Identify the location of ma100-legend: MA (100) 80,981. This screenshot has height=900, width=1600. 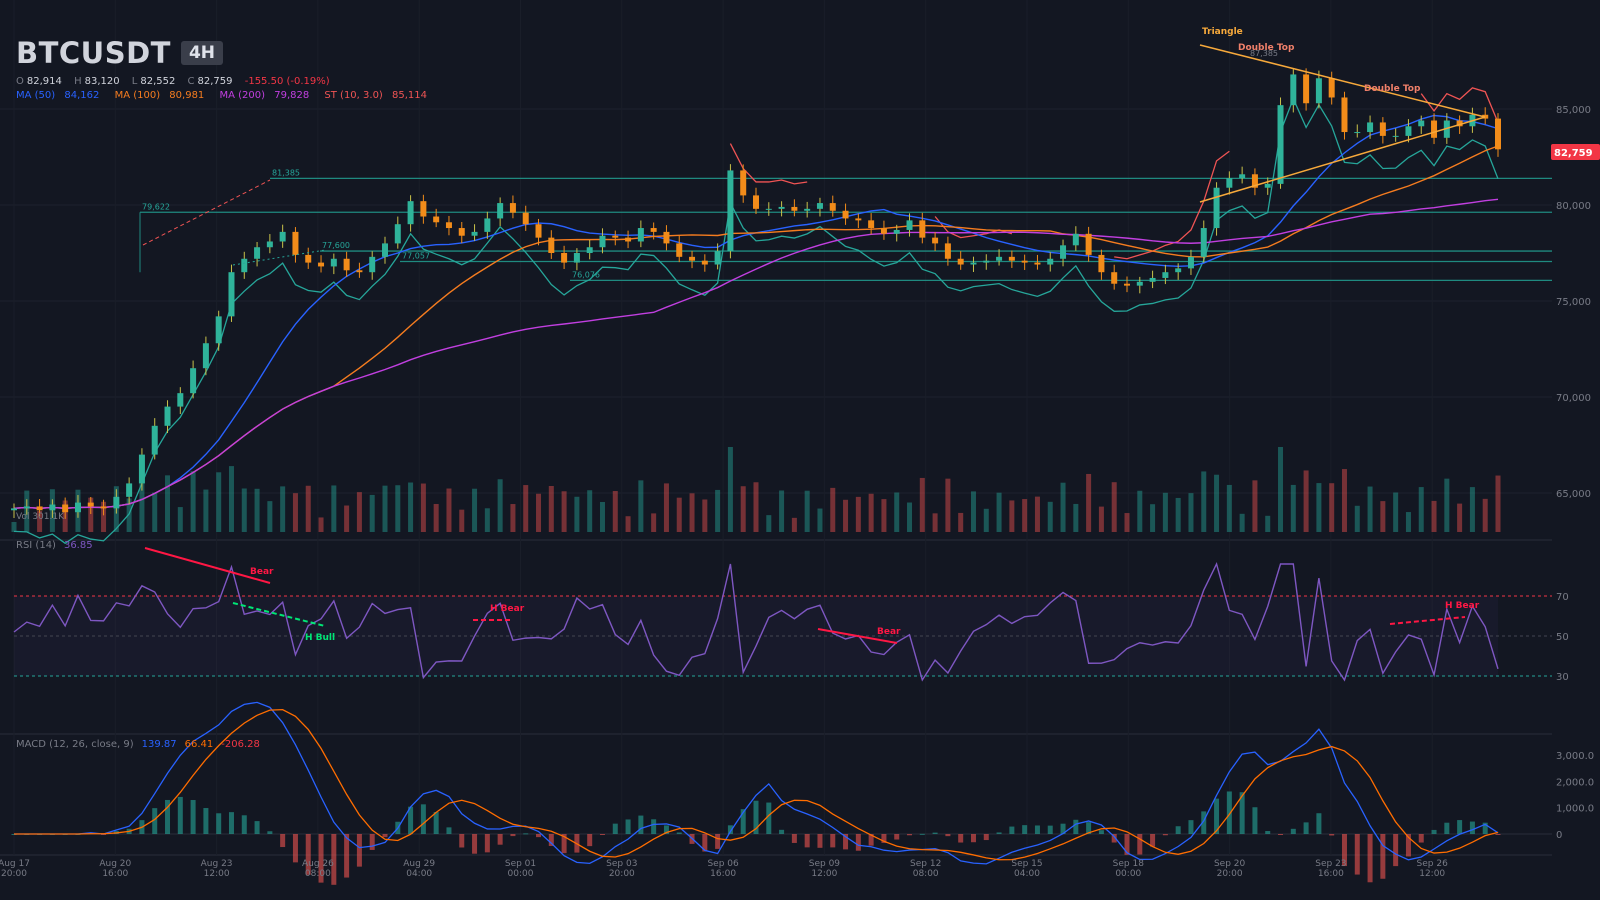
(163, 95).